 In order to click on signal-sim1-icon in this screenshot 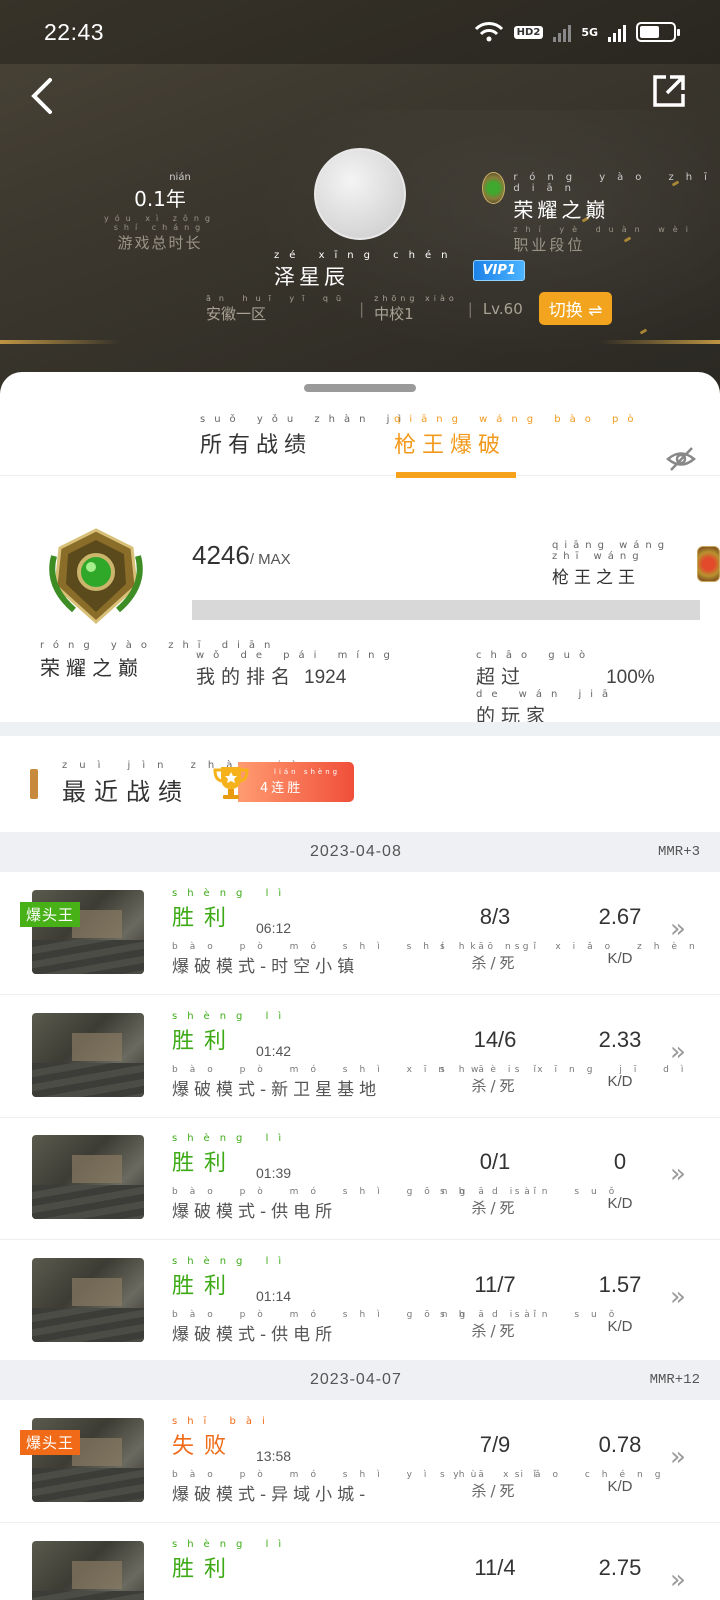, I will do `click(562, 32)`.